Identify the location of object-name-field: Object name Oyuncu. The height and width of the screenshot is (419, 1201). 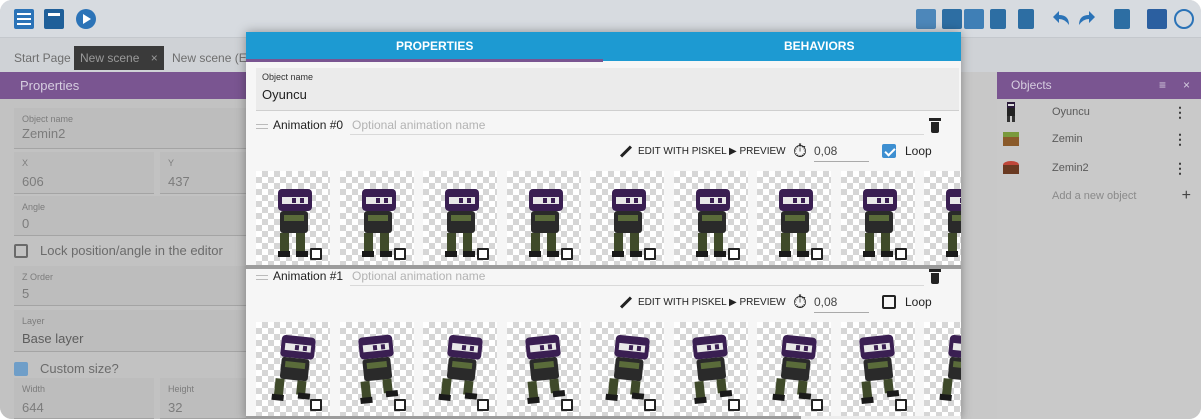
(607, 89).